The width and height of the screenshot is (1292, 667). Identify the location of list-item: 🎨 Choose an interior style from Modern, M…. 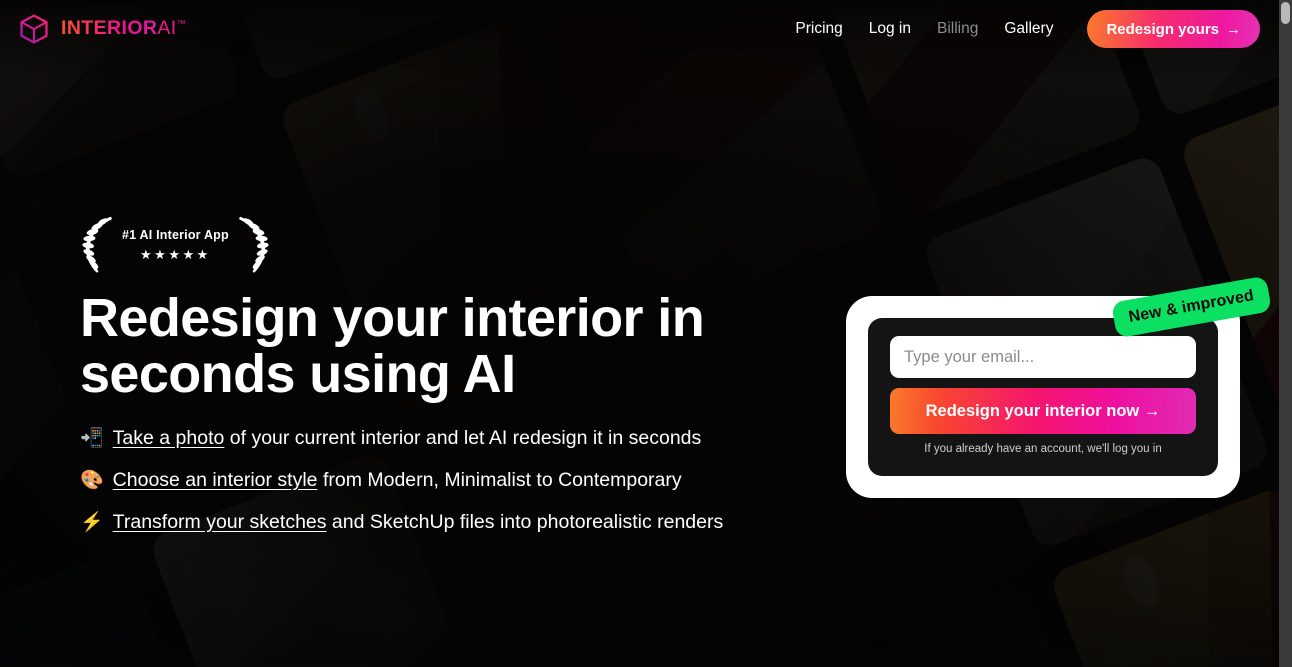
(460, 481).